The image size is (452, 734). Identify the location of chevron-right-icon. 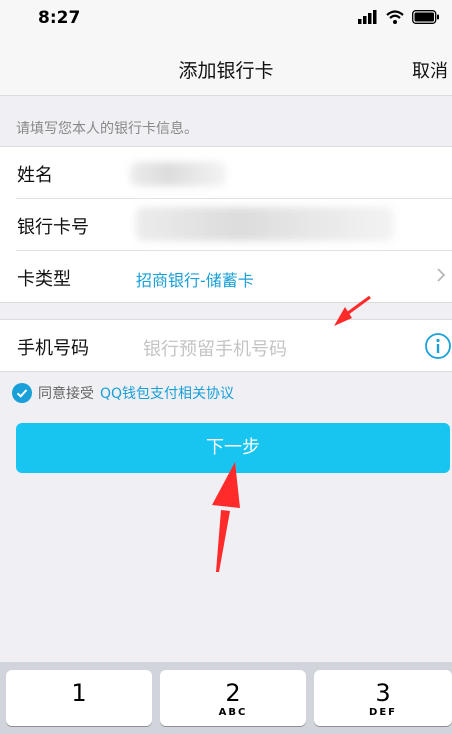
(441, 275).